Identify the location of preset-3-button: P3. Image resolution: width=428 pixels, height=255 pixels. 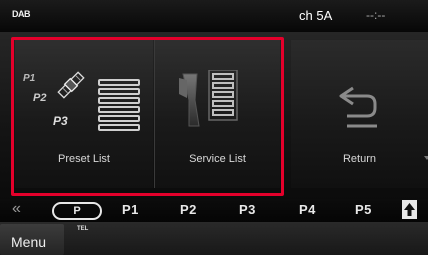
(247, 209).